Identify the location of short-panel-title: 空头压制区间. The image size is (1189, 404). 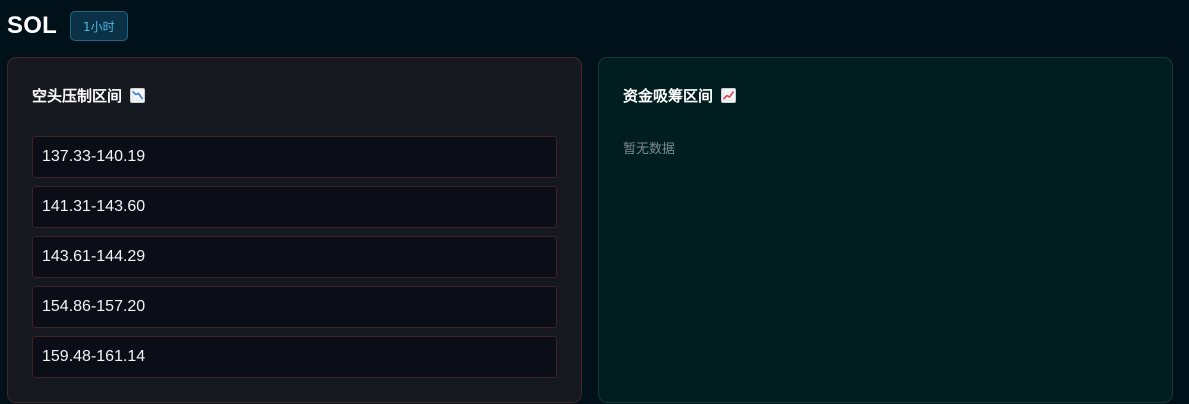
(89, 95).